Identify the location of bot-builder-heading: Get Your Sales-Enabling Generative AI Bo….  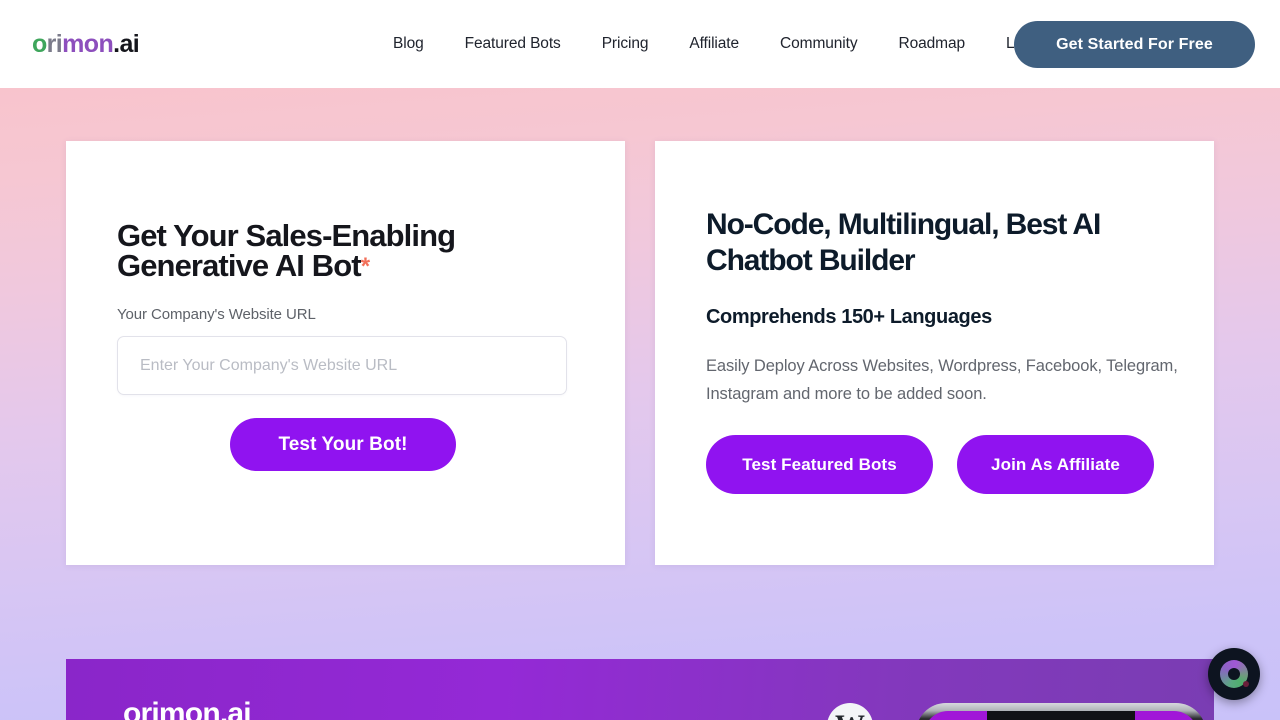
(332, 250).